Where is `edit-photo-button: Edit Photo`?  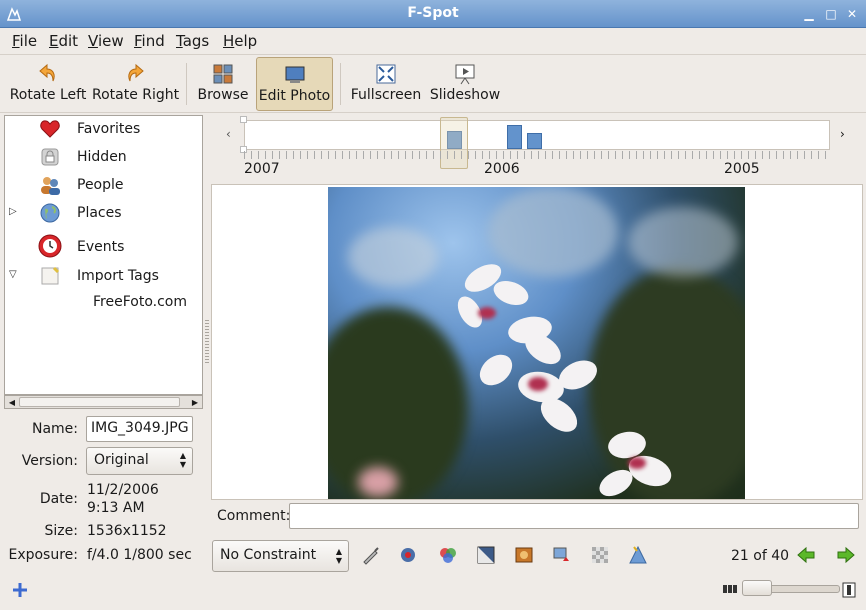
edit-photo-button: Edit Photo is located at coordinates (294, 84).